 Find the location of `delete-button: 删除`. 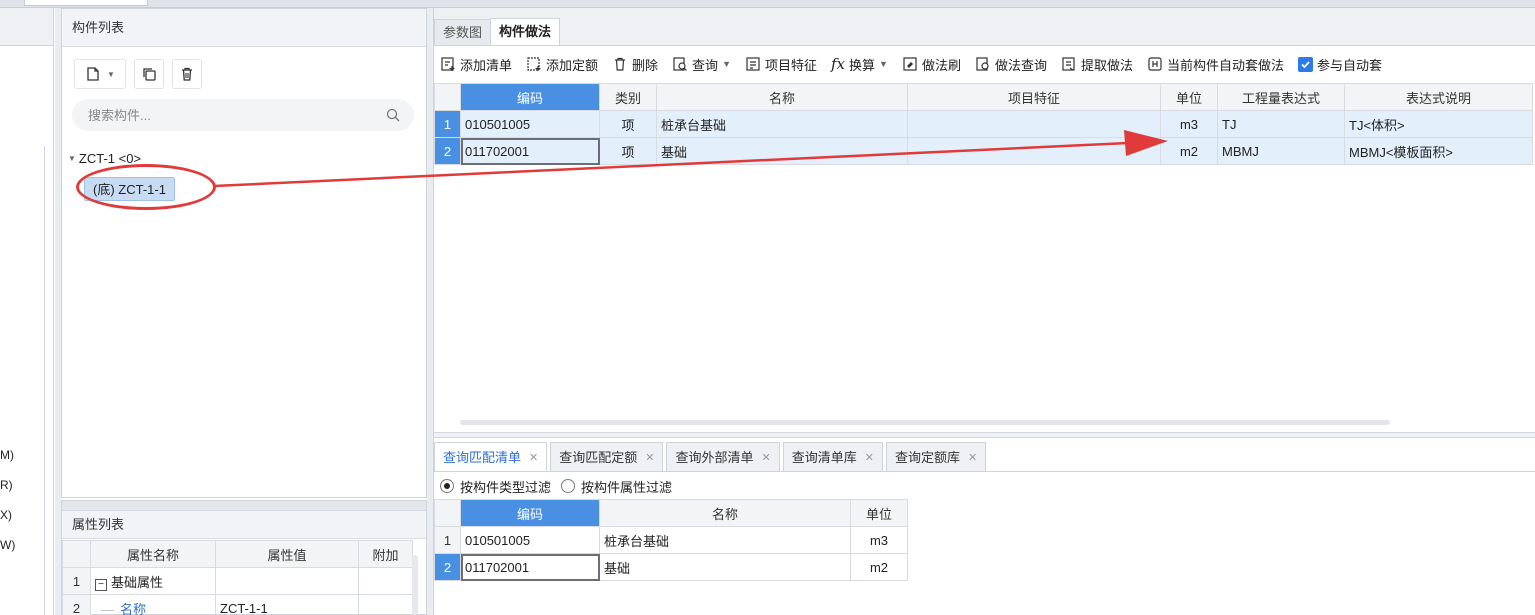

delete-button: 删除 is located at coordinates (635, 64).